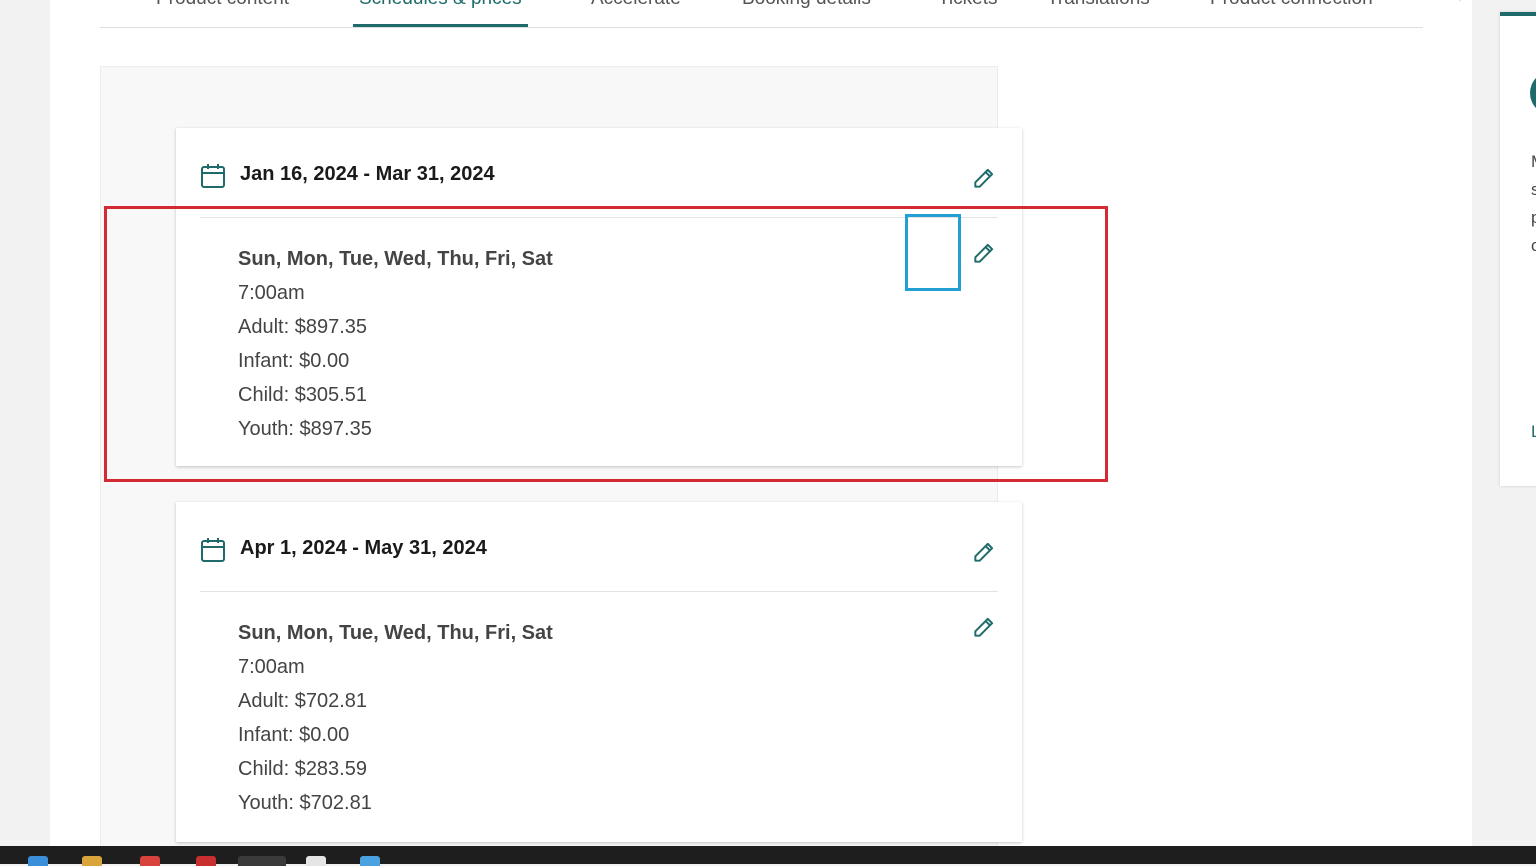 The width and height of the screenshot is (1536, 866). What do you see at coordinates (1533, 432) in the screenshot?
I see `side-panel-link: L` at bounding box center [1533, 432].